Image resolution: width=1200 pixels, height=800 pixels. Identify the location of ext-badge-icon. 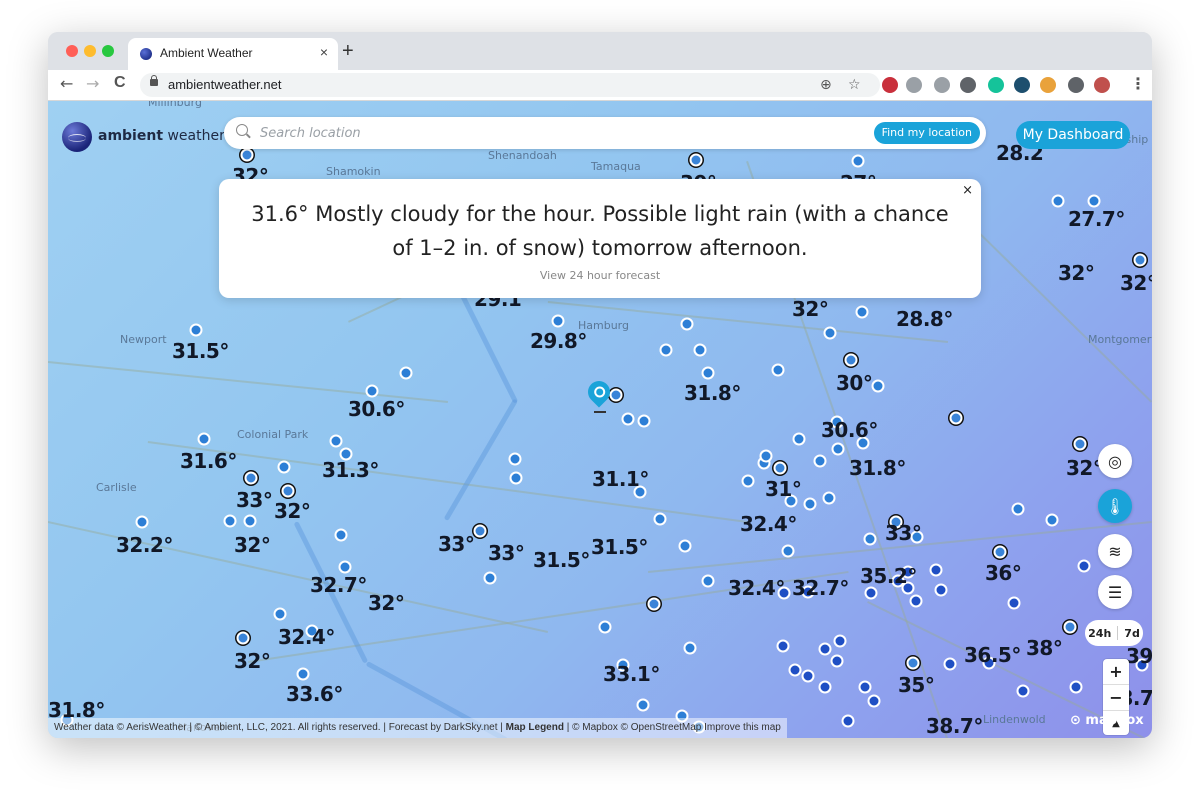
(890, 85).